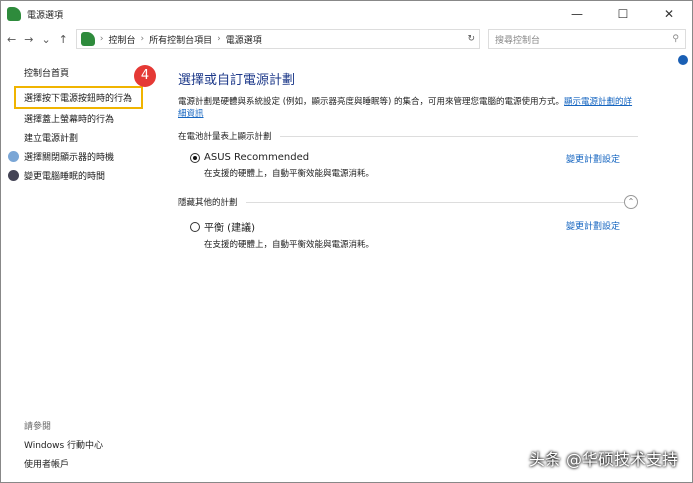 This screenshot has width=693, height=483. Describe the element at coordinates (45, 39) in the screenshot. I see `recent-locations-button: ⌄` at that location.